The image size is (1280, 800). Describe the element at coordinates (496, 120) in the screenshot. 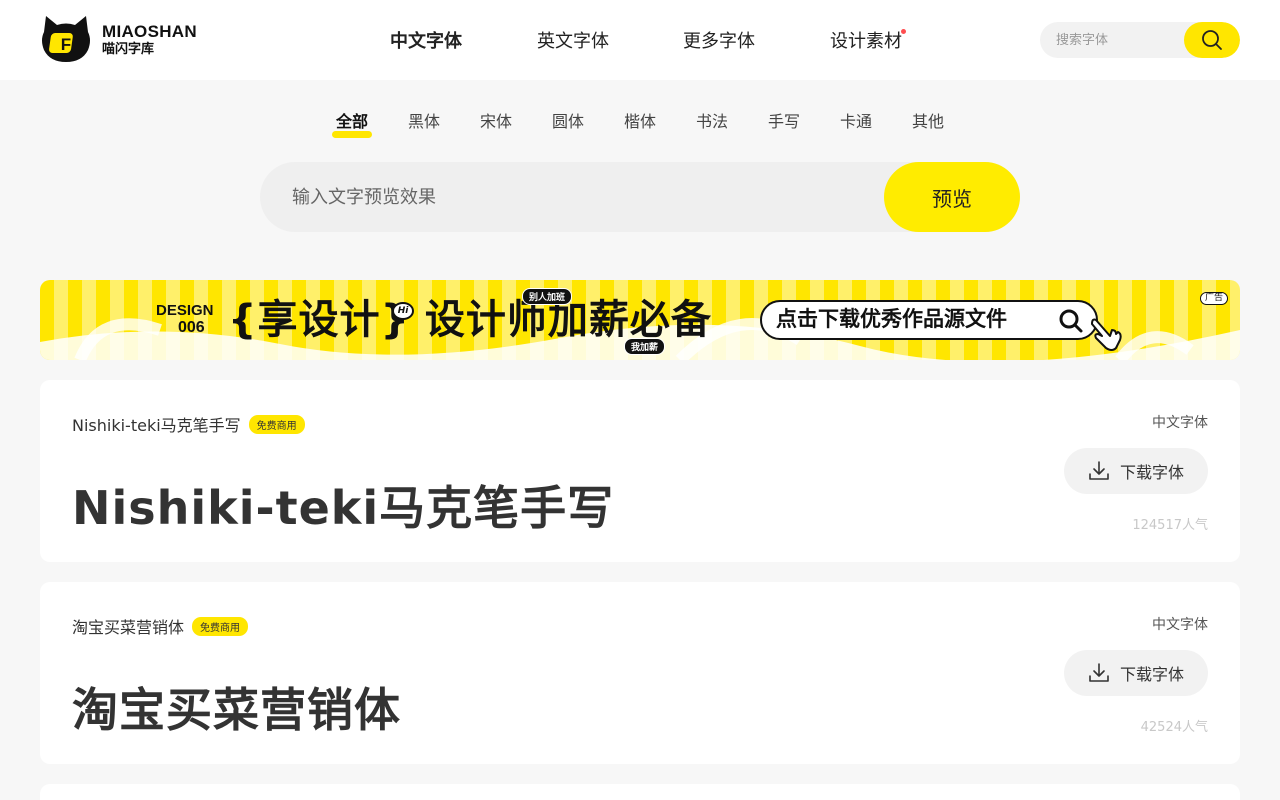

I see `category-songti: 宋体` at that location.